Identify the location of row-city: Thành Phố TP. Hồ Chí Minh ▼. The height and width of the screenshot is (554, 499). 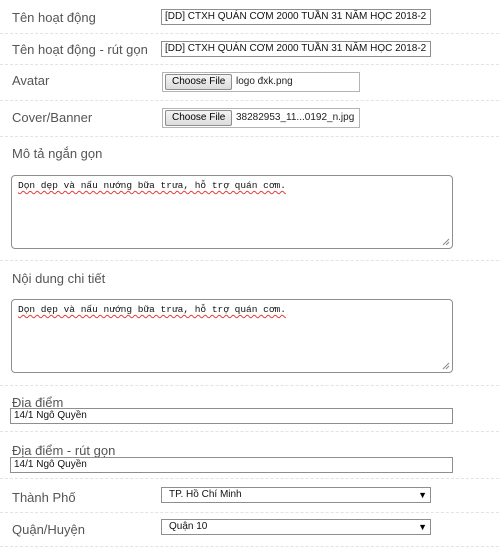
(249, 496).